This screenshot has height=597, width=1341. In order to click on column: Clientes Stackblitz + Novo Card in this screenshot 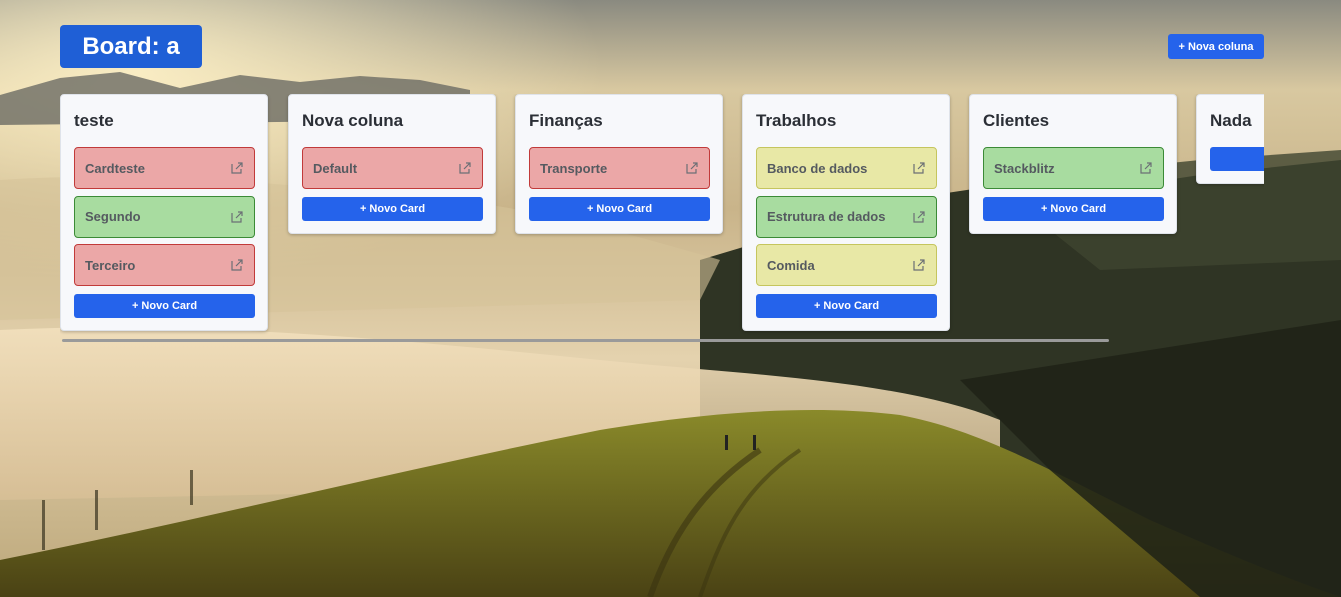, I will do `click(1073, 164)`.